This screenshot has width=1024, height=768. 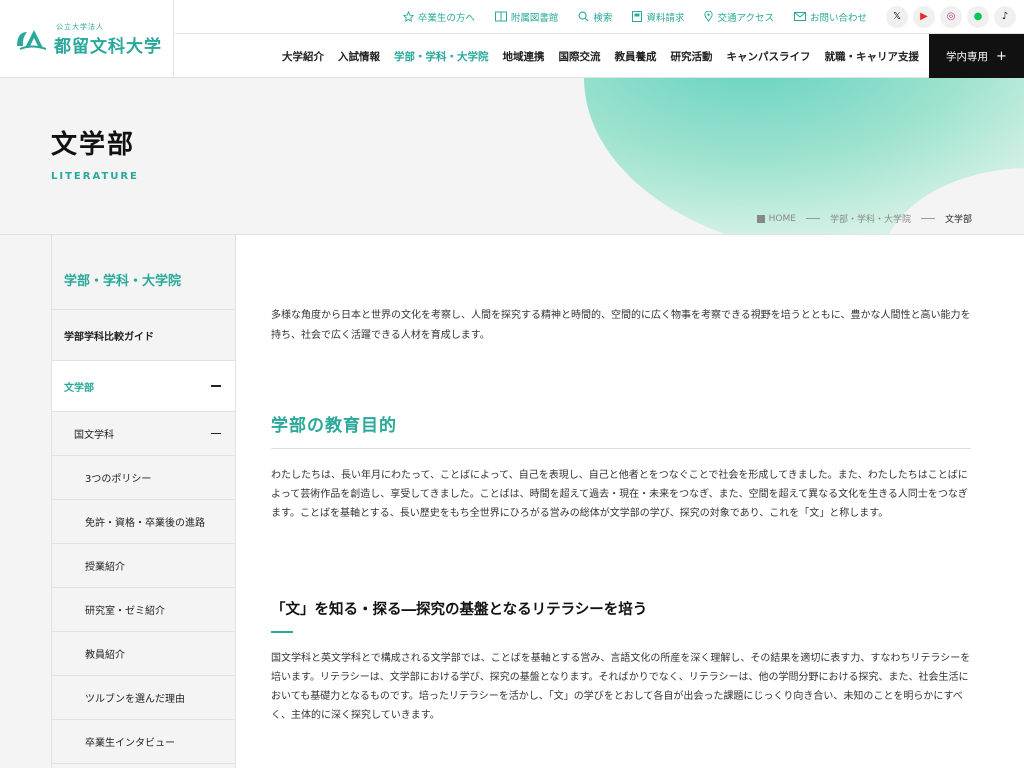 What do you see at coordinates (108, 46) in the screenshot?
I see `logo-name: 都留文科大学` at bounding box center [108, 46].